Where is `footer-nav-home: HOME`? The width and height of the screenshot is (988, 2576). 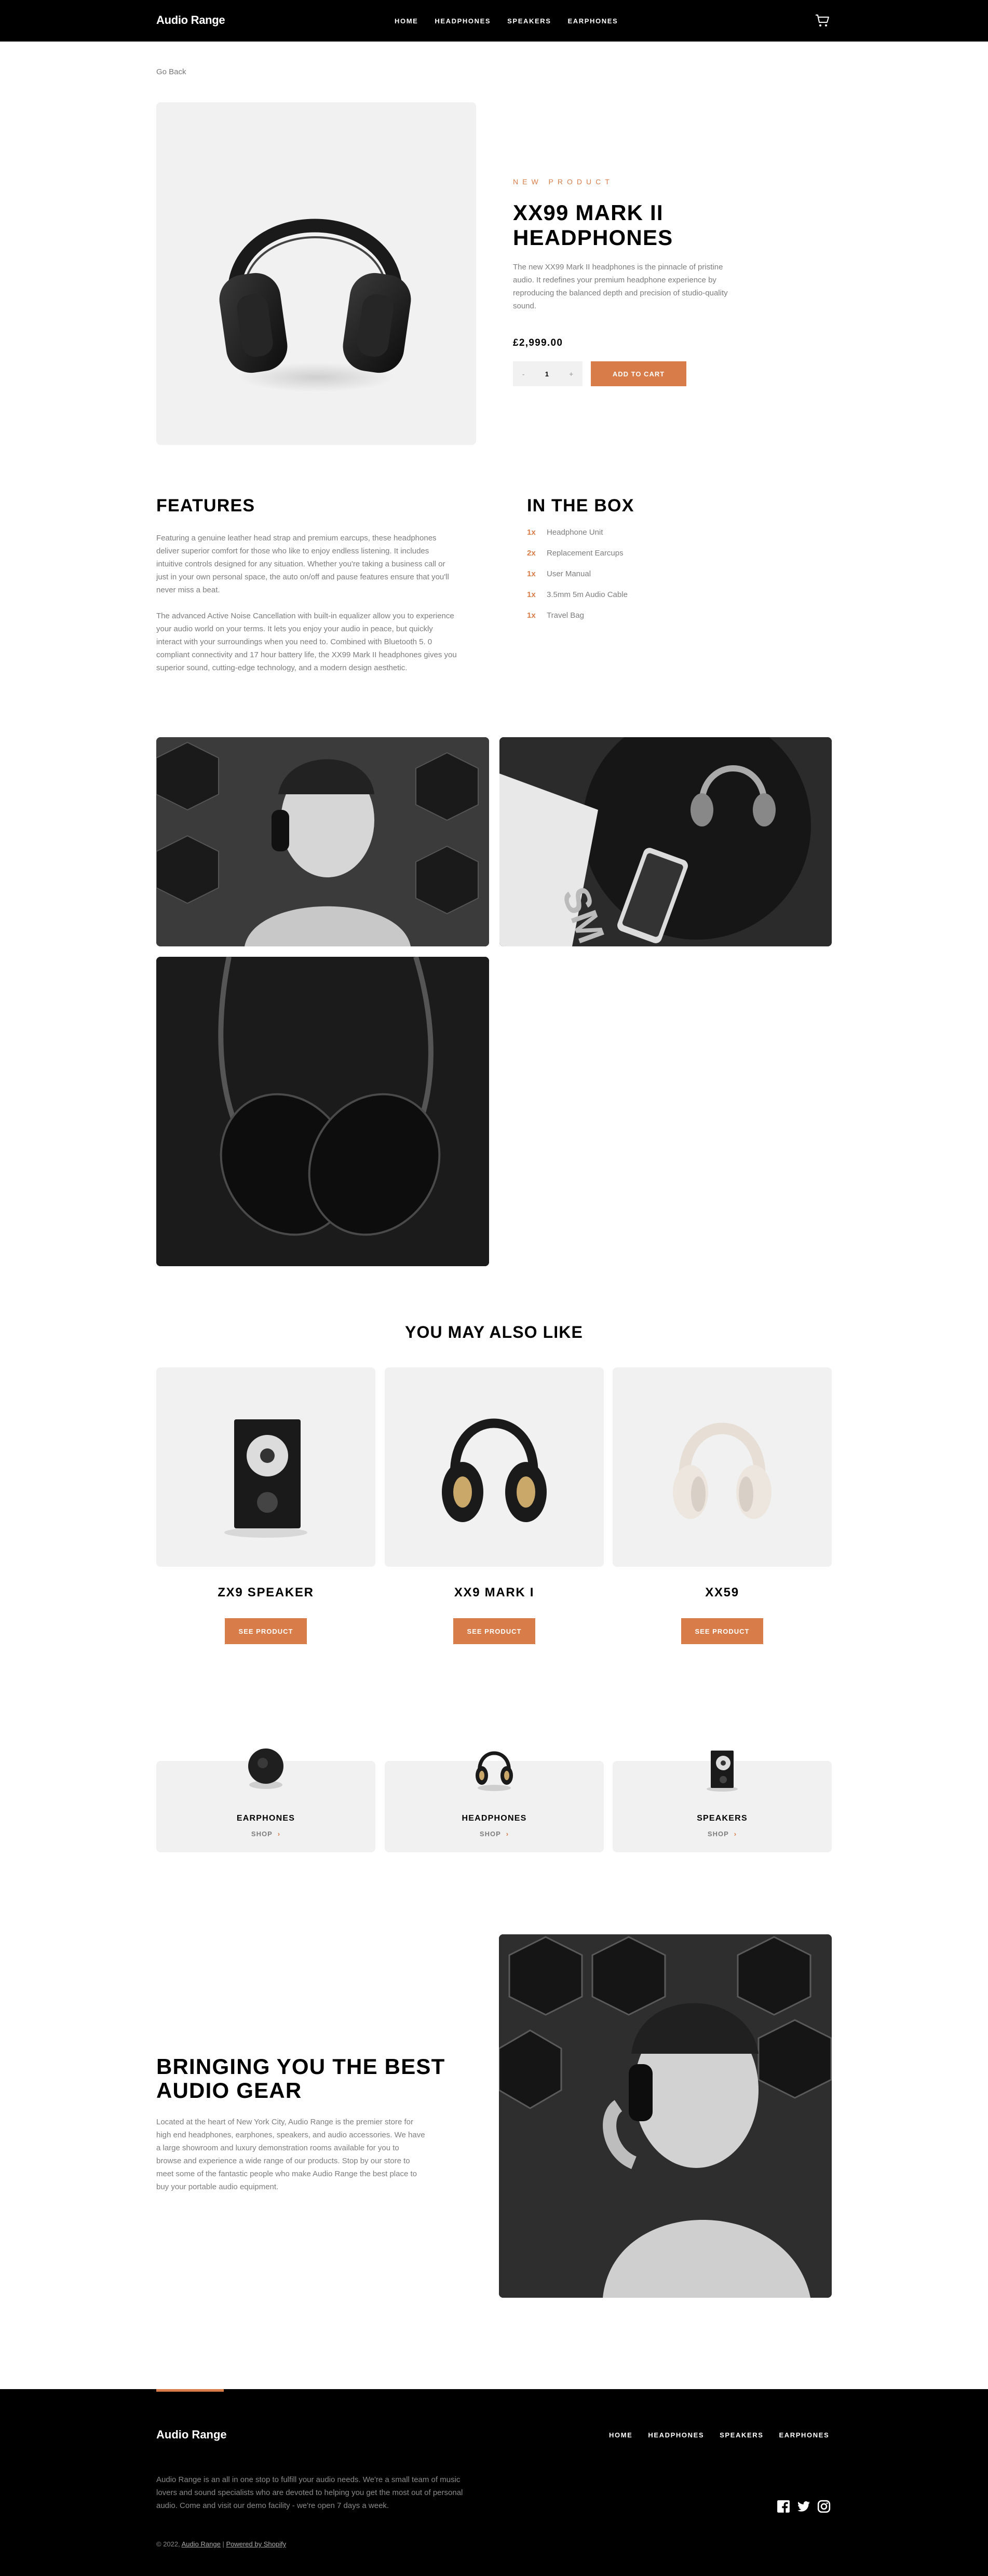
footer-nav-home: HOME is located at coordinates (620, 2435).